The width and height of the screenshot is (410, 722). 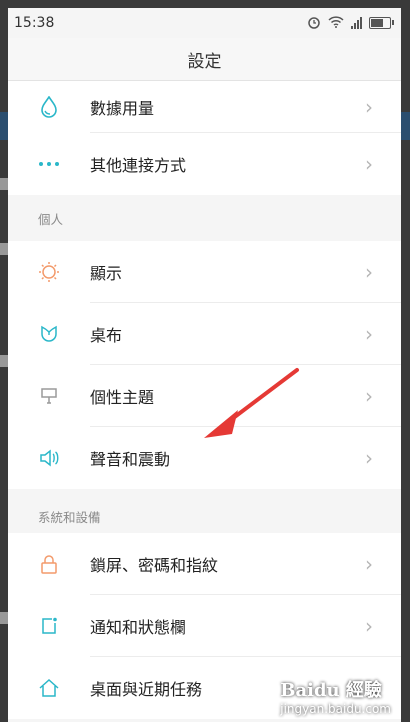 I want to click on water-drop-icon, so click(x=49, y=107).